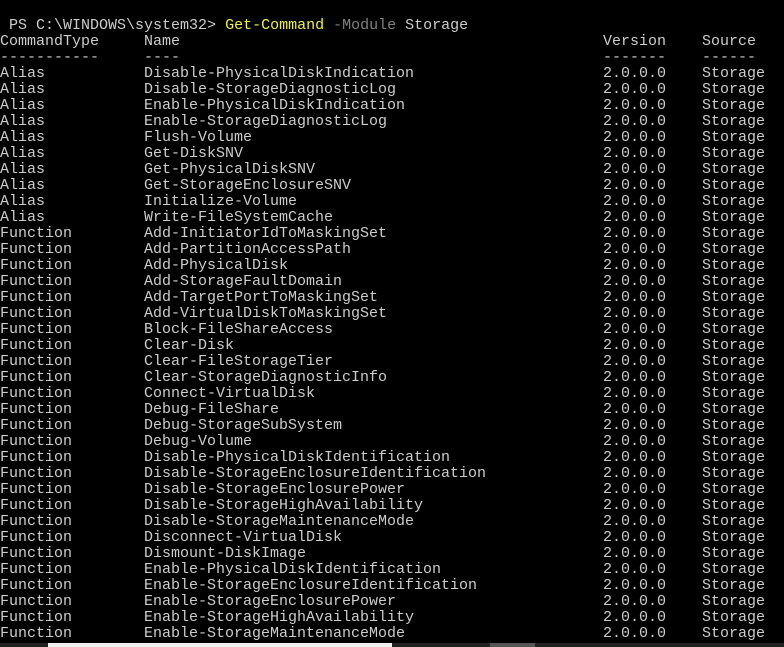 This screenshot has width=784, height=647. What do you see at coordinates (243, 281) in the screenshot?
I see `command-name: Add-StorageFaultDomain` at bounding box center [243, 281].